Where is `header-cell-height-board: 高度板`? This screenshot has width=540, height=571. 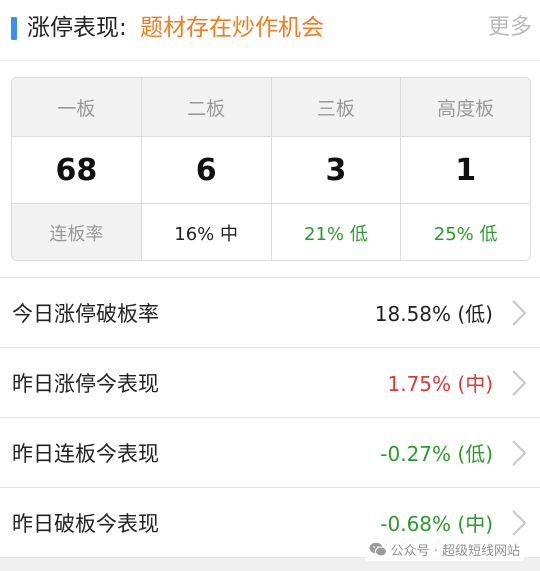 header-cell-height-board: 高度板 is located at coordinates (466, 108).